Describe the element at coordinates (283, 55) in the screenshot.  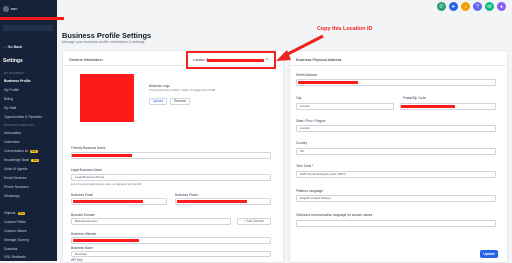
I see `annotation-arrow-head` at that location.